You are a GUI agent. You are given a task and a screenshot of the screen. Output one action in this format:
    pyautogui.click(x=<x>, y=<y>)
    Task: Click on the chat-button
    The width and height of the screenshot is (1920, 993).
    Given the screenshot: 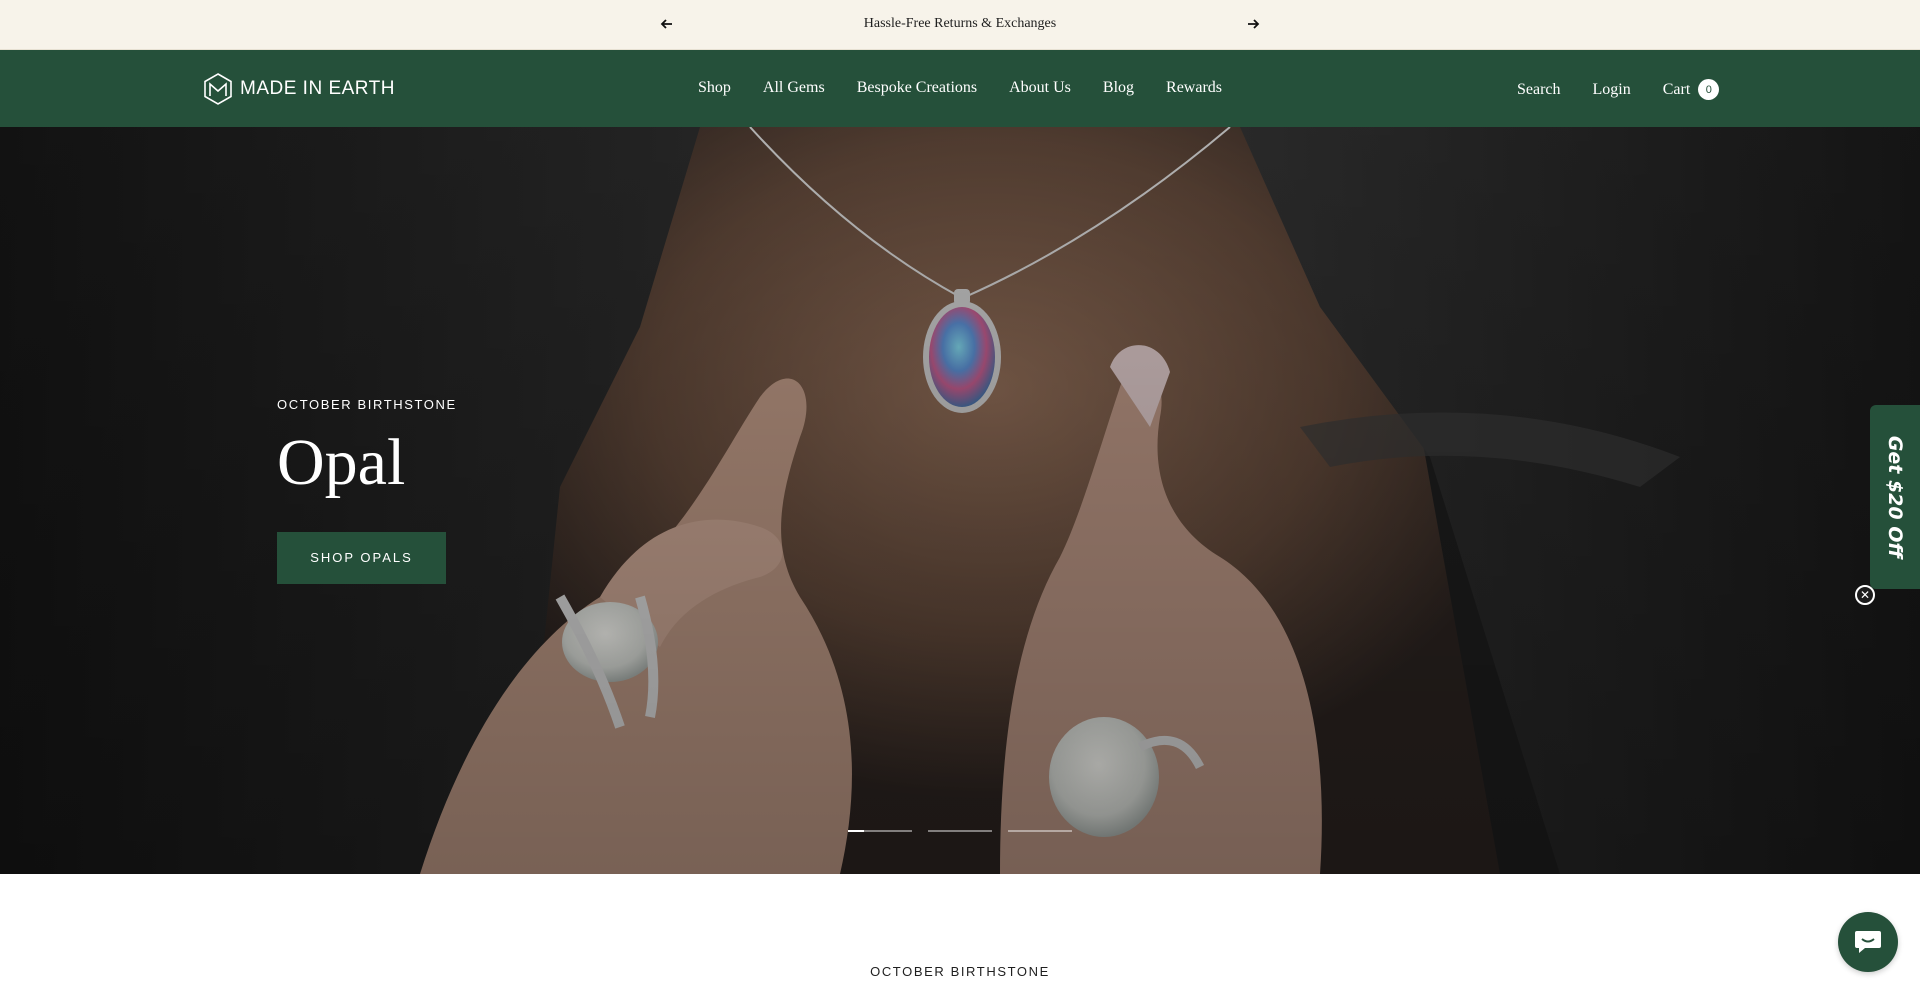 What is the action you would take?
    pyautogui.click(x=1868, y=942)
    